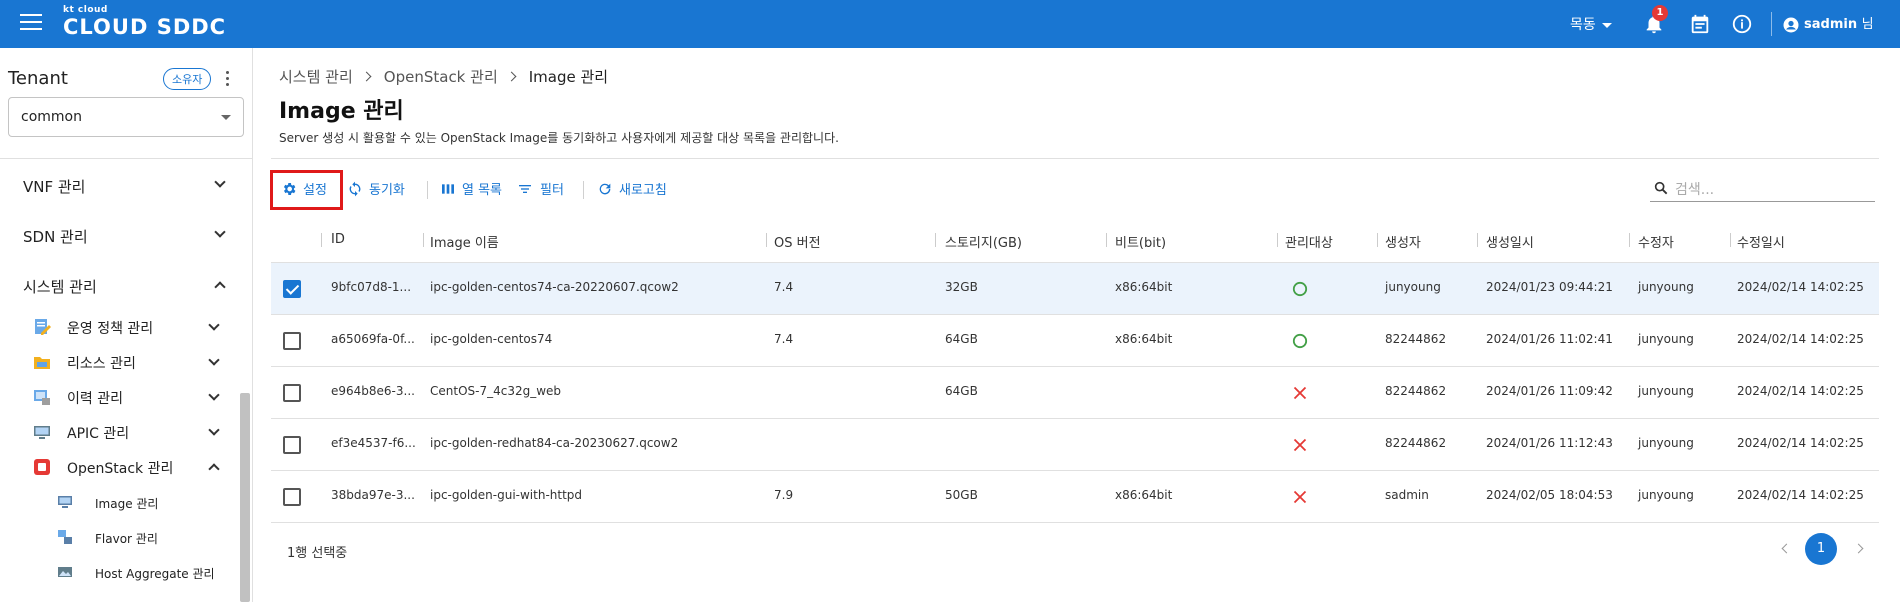 The width and height of the screenshot is (1900, 602). Describe the element at coordinates (441, 77) in the screenshot. I see `breadcrumb-item-openstack: OpenStack 관리` at that location.